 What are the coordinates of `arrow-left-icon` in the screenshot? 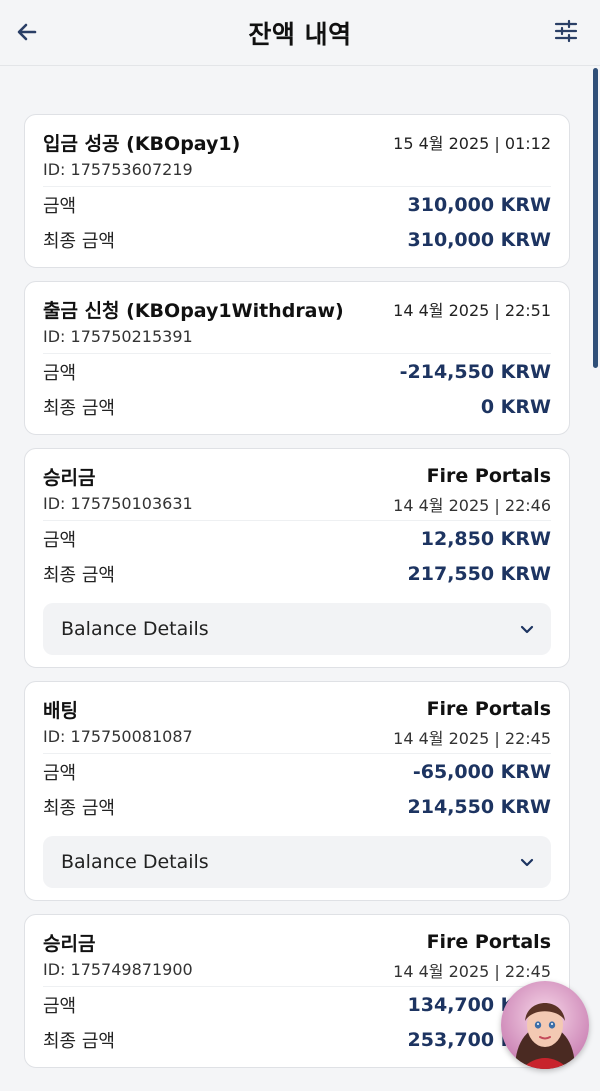 It's located at (27, 32).